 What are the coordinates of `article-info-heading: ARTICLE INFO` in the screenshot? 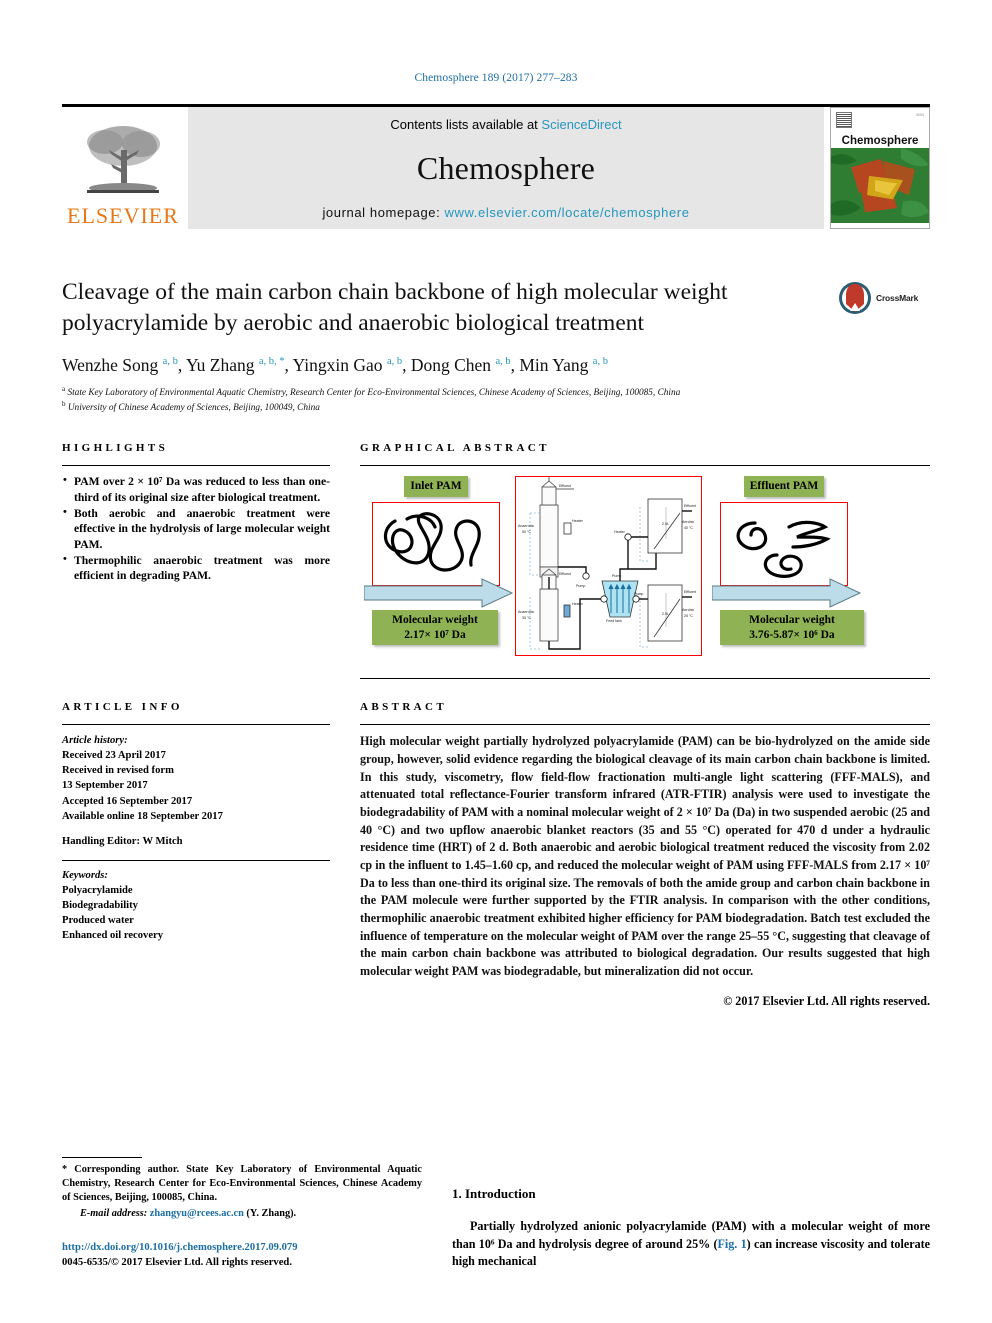 It's located at (122, 707).